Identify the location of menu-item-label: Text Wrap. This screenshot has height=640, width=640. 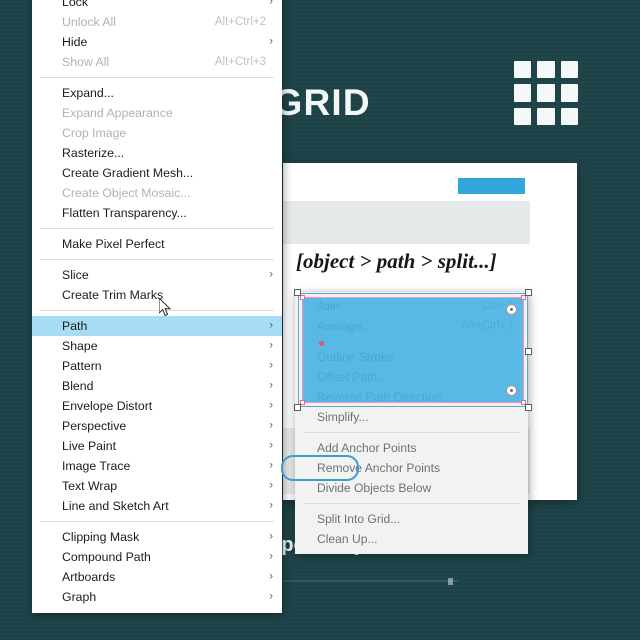
(90, 486).